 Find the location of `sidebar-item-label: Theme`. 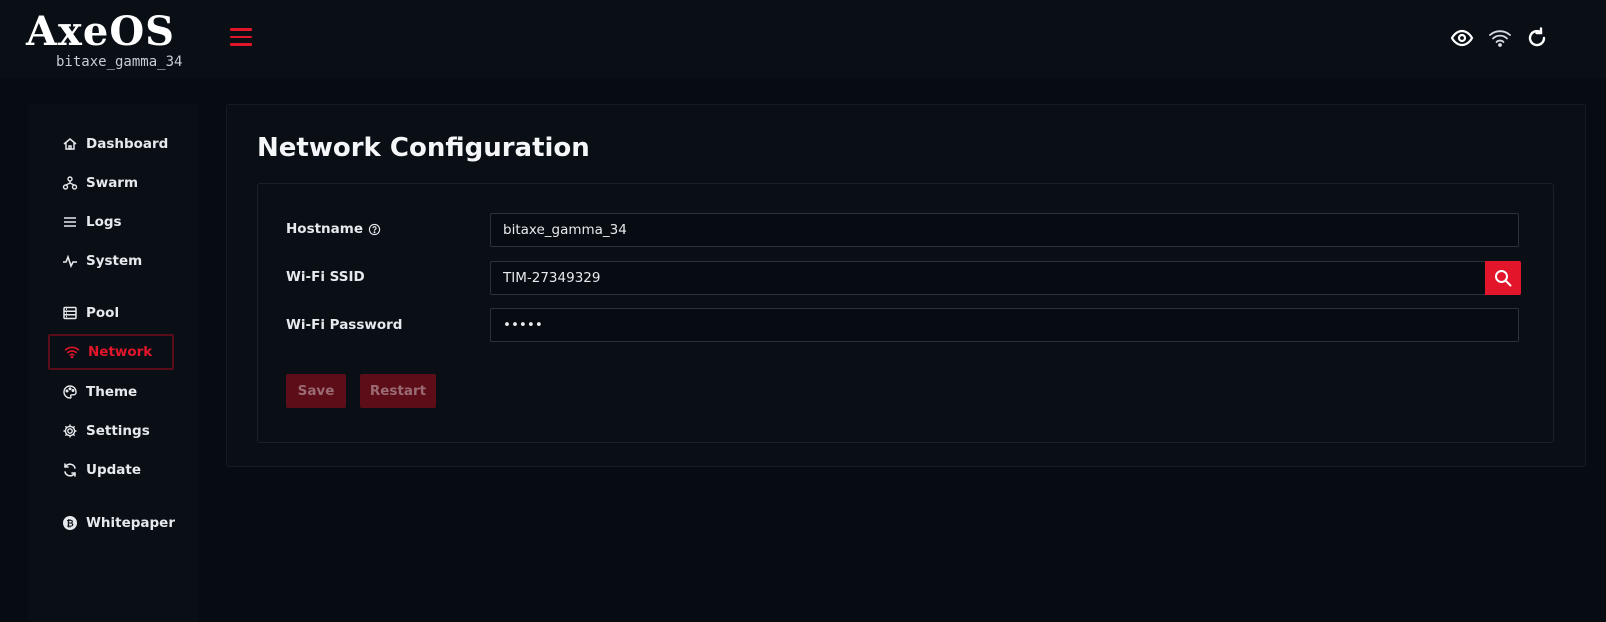

sidebar-item-label: Theme is located at coordinates (112, 392).